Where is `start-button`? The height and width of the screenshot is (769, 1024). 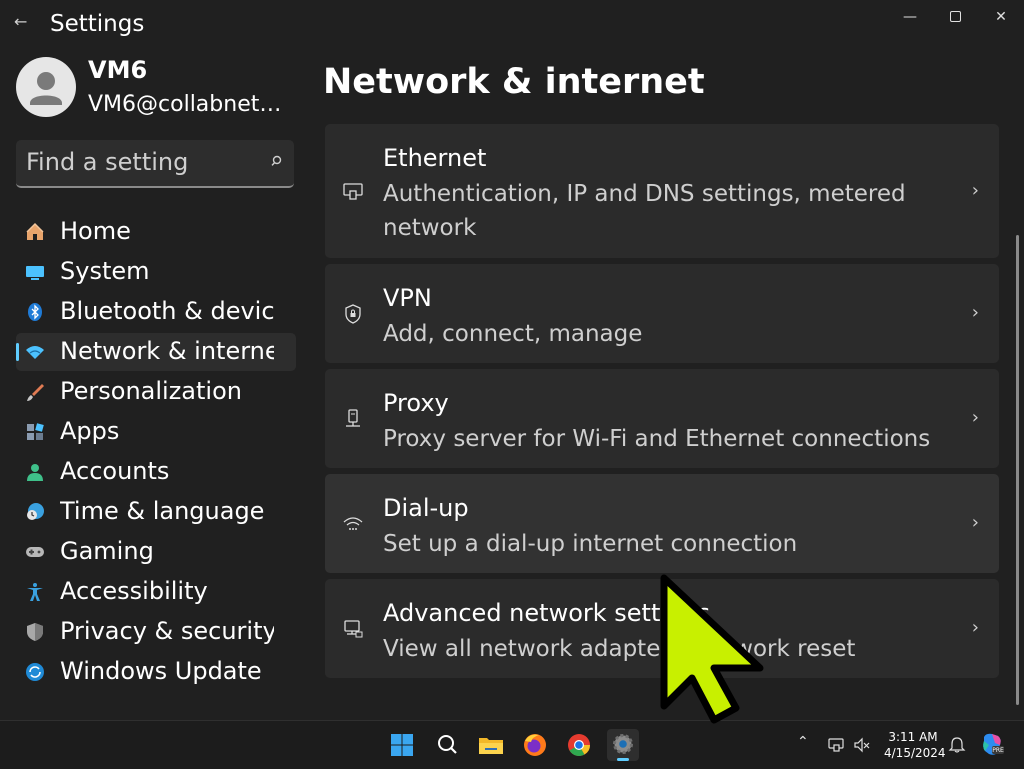 start-button is located at coordinates (402, 745).